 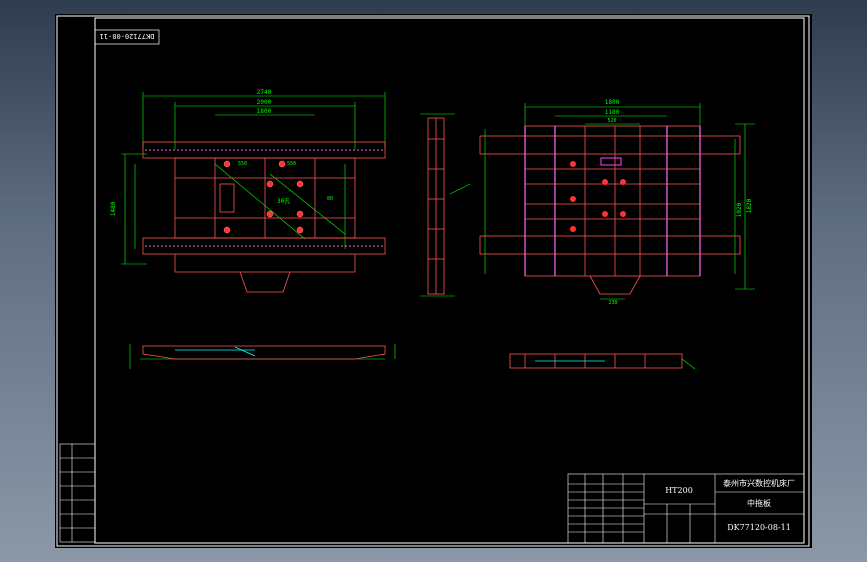 What do you see at coordinates (283, 201) in the screenshot?
I see `dim-hole-note: 30孔` at bounding box center [283, 201].